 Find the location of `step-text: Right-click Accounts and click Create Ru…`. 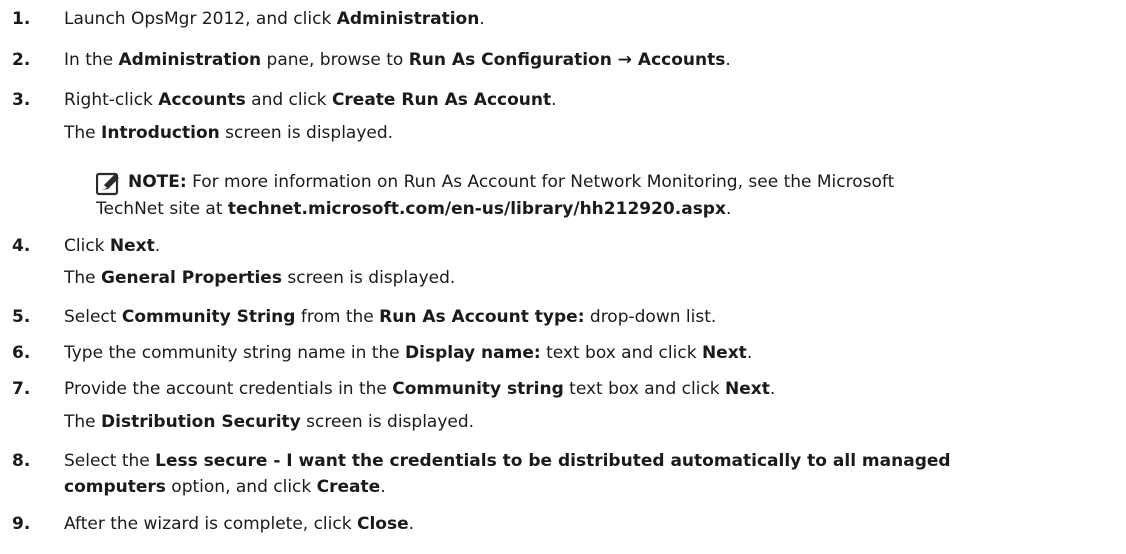

step-text: Right-click Accounts and click Create Ru… is located at coordinates (310, 100).